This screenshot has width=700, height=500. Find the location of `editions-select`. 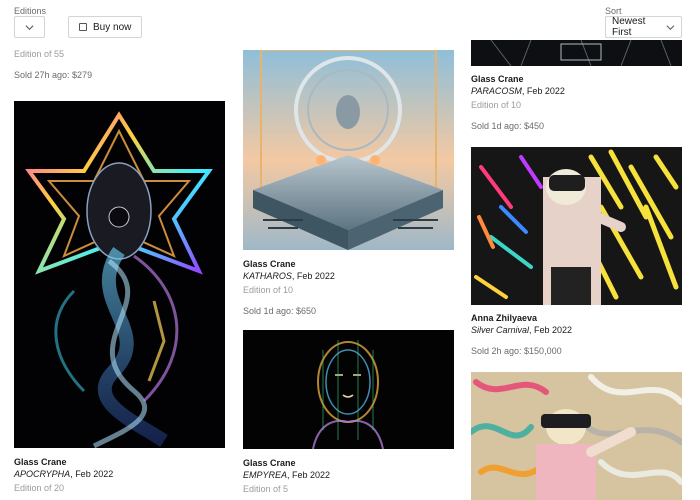

editions-select is located at coordinates (29, 27).